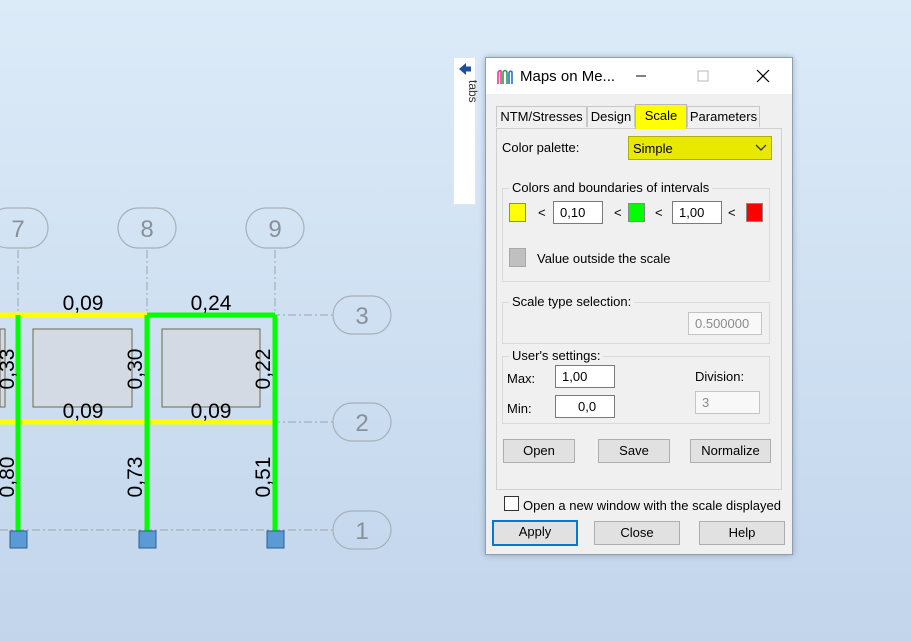 The width and height of the screenshot is (911, 641). Describe the element at coordinates (730, 451) in the screenshot. I see `normalize-button: Normalize` at that location.